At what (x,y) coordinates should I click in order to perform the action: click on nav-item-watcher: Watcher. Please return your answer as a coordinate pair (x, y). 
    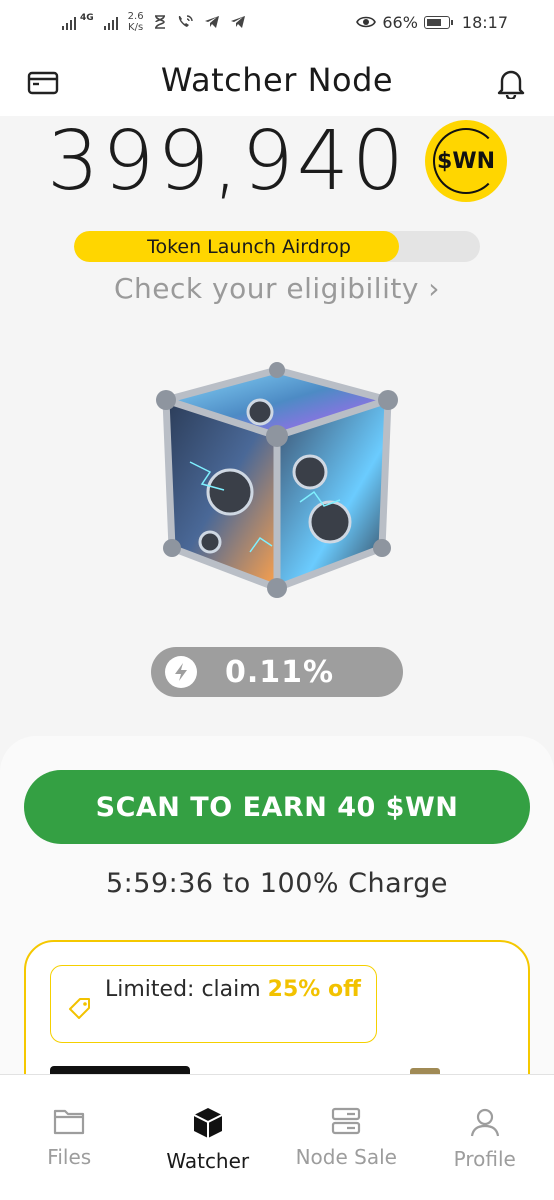
    Looking at the image, I should click on (208, 1137).